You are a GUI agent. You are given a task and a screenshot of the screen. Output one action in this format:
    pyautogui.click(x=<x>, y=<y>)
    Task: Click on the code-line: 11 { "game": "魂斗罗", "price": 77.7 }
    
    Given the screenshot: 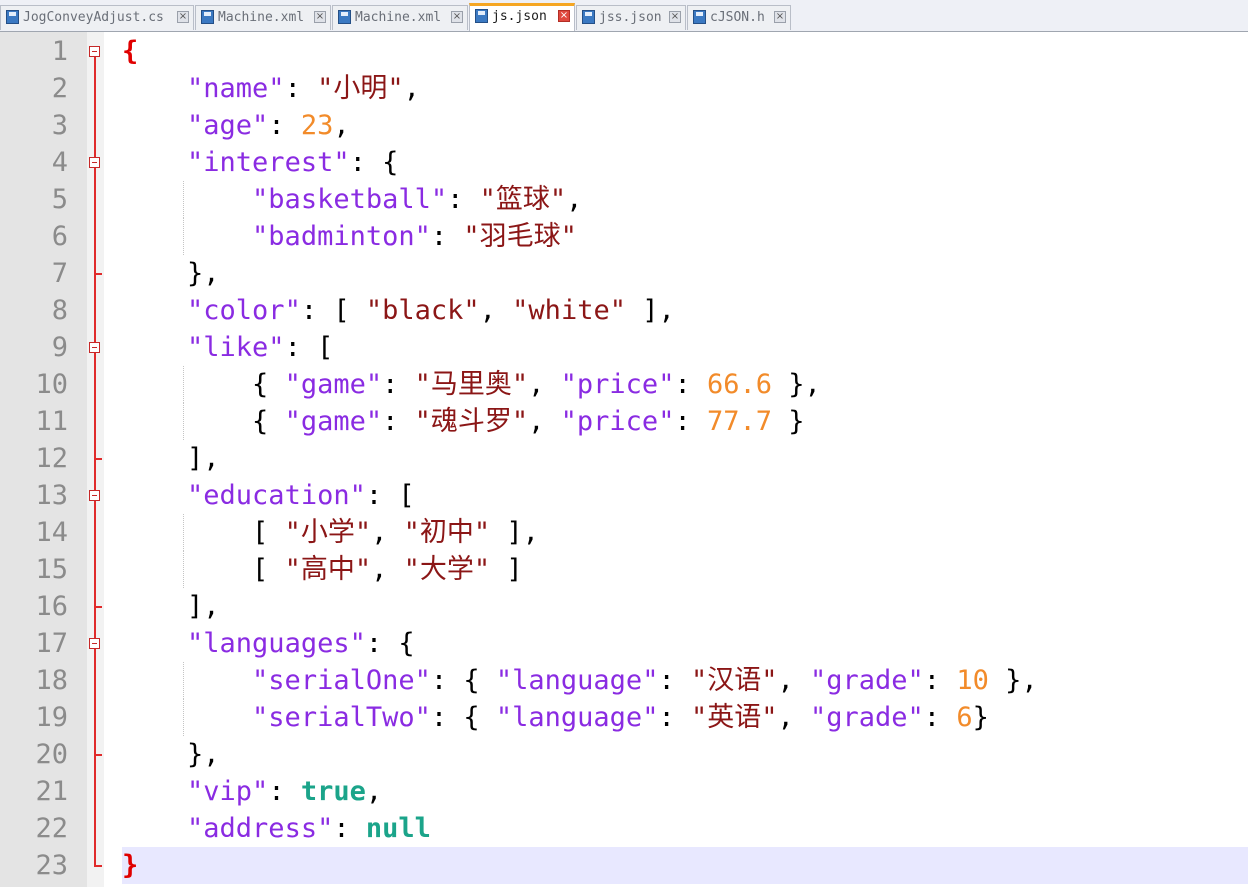 What is the action you would take?
    pyautogui.click(x=624, y=421)
    